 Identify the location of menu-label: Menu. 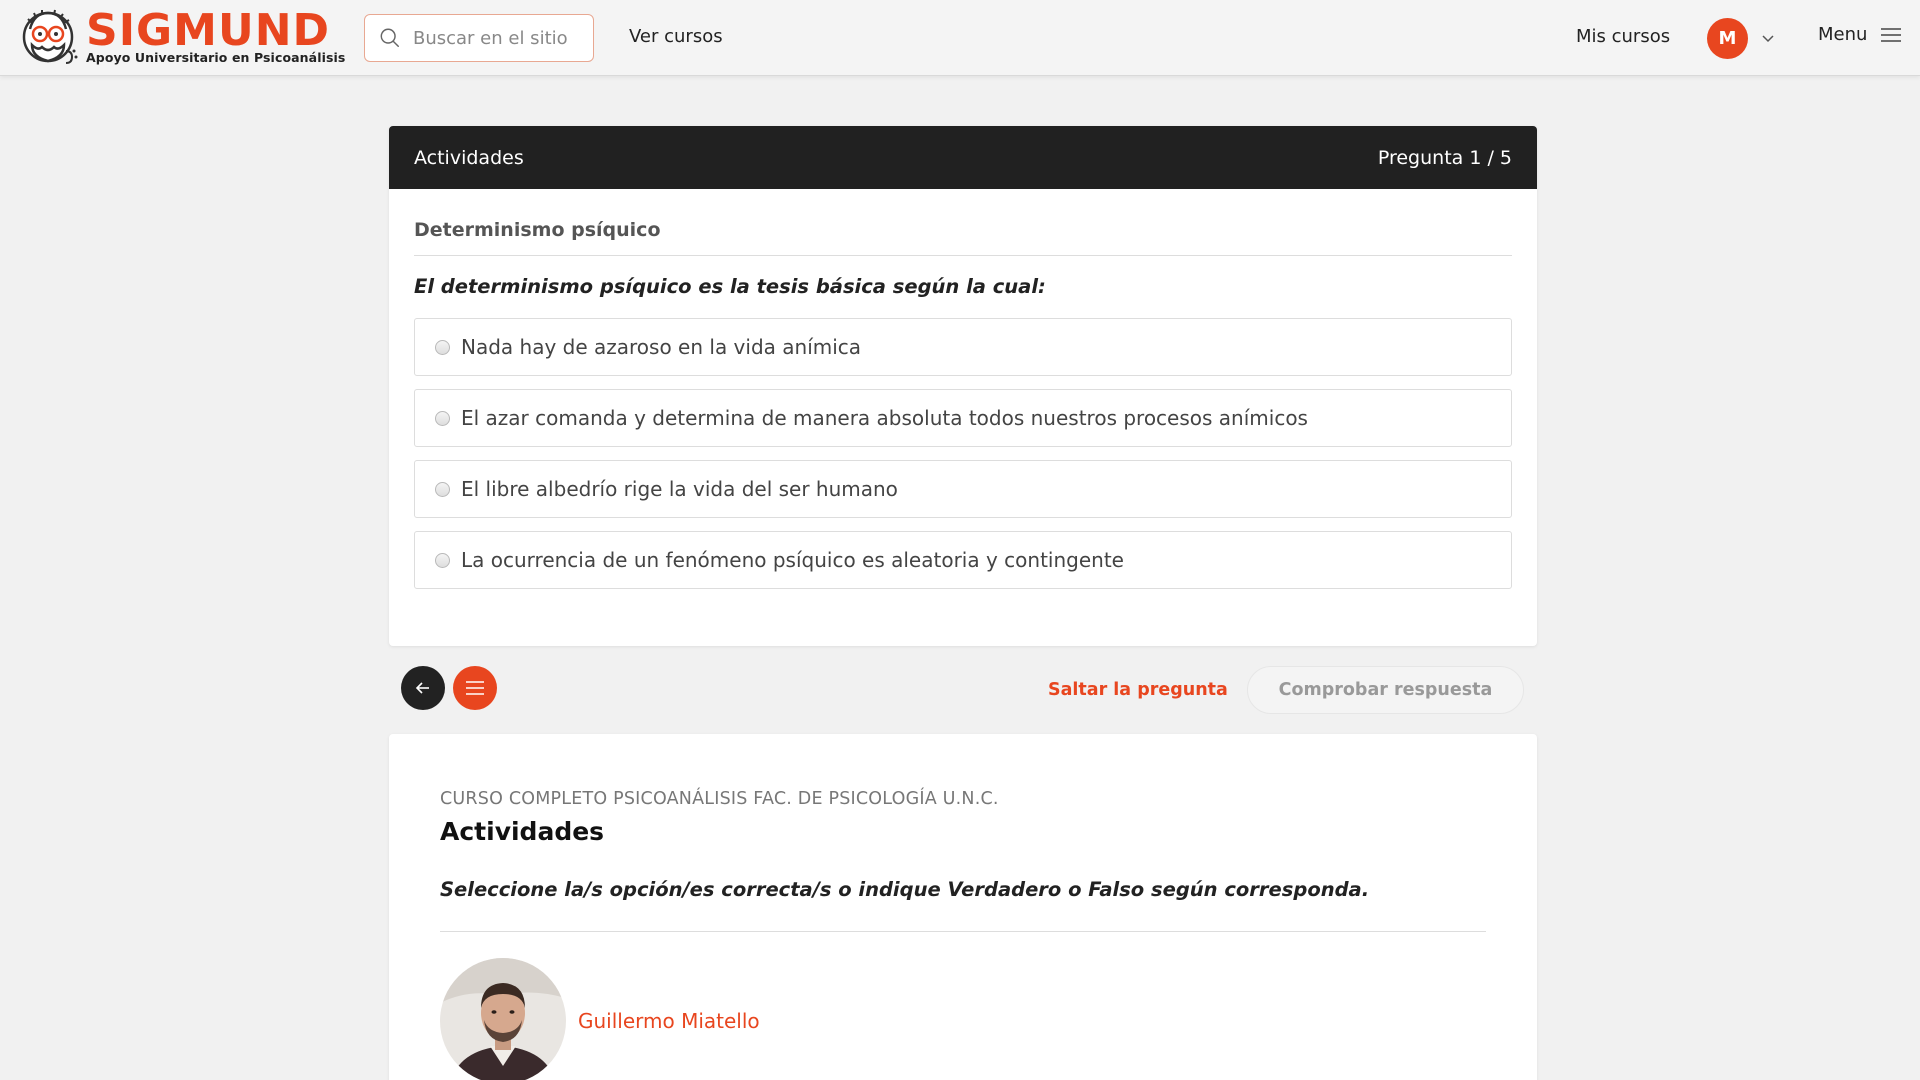
(1843, 34).